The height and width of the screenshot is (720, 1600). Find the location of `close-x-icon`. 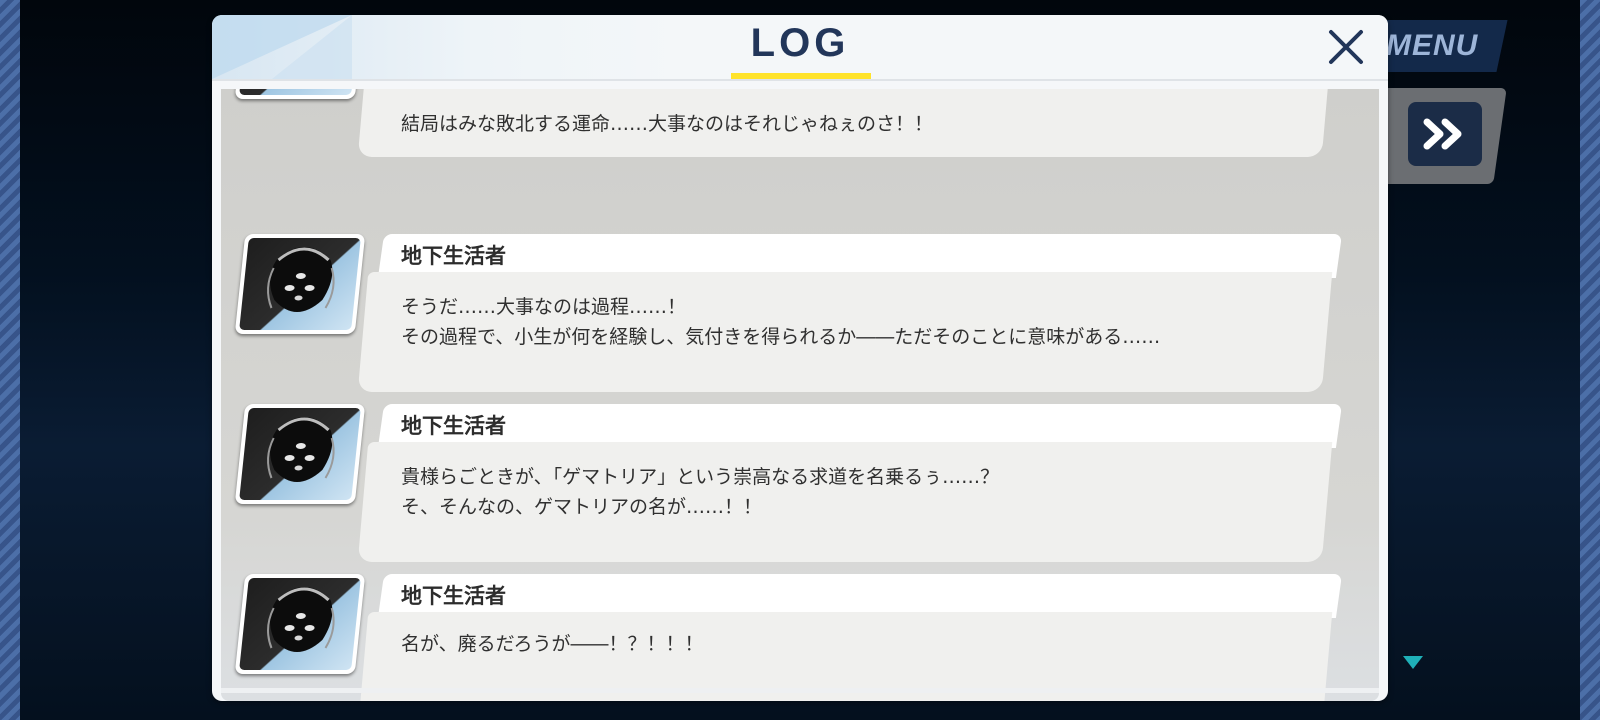

close-x-icon is located at coordinates (1346, 47).